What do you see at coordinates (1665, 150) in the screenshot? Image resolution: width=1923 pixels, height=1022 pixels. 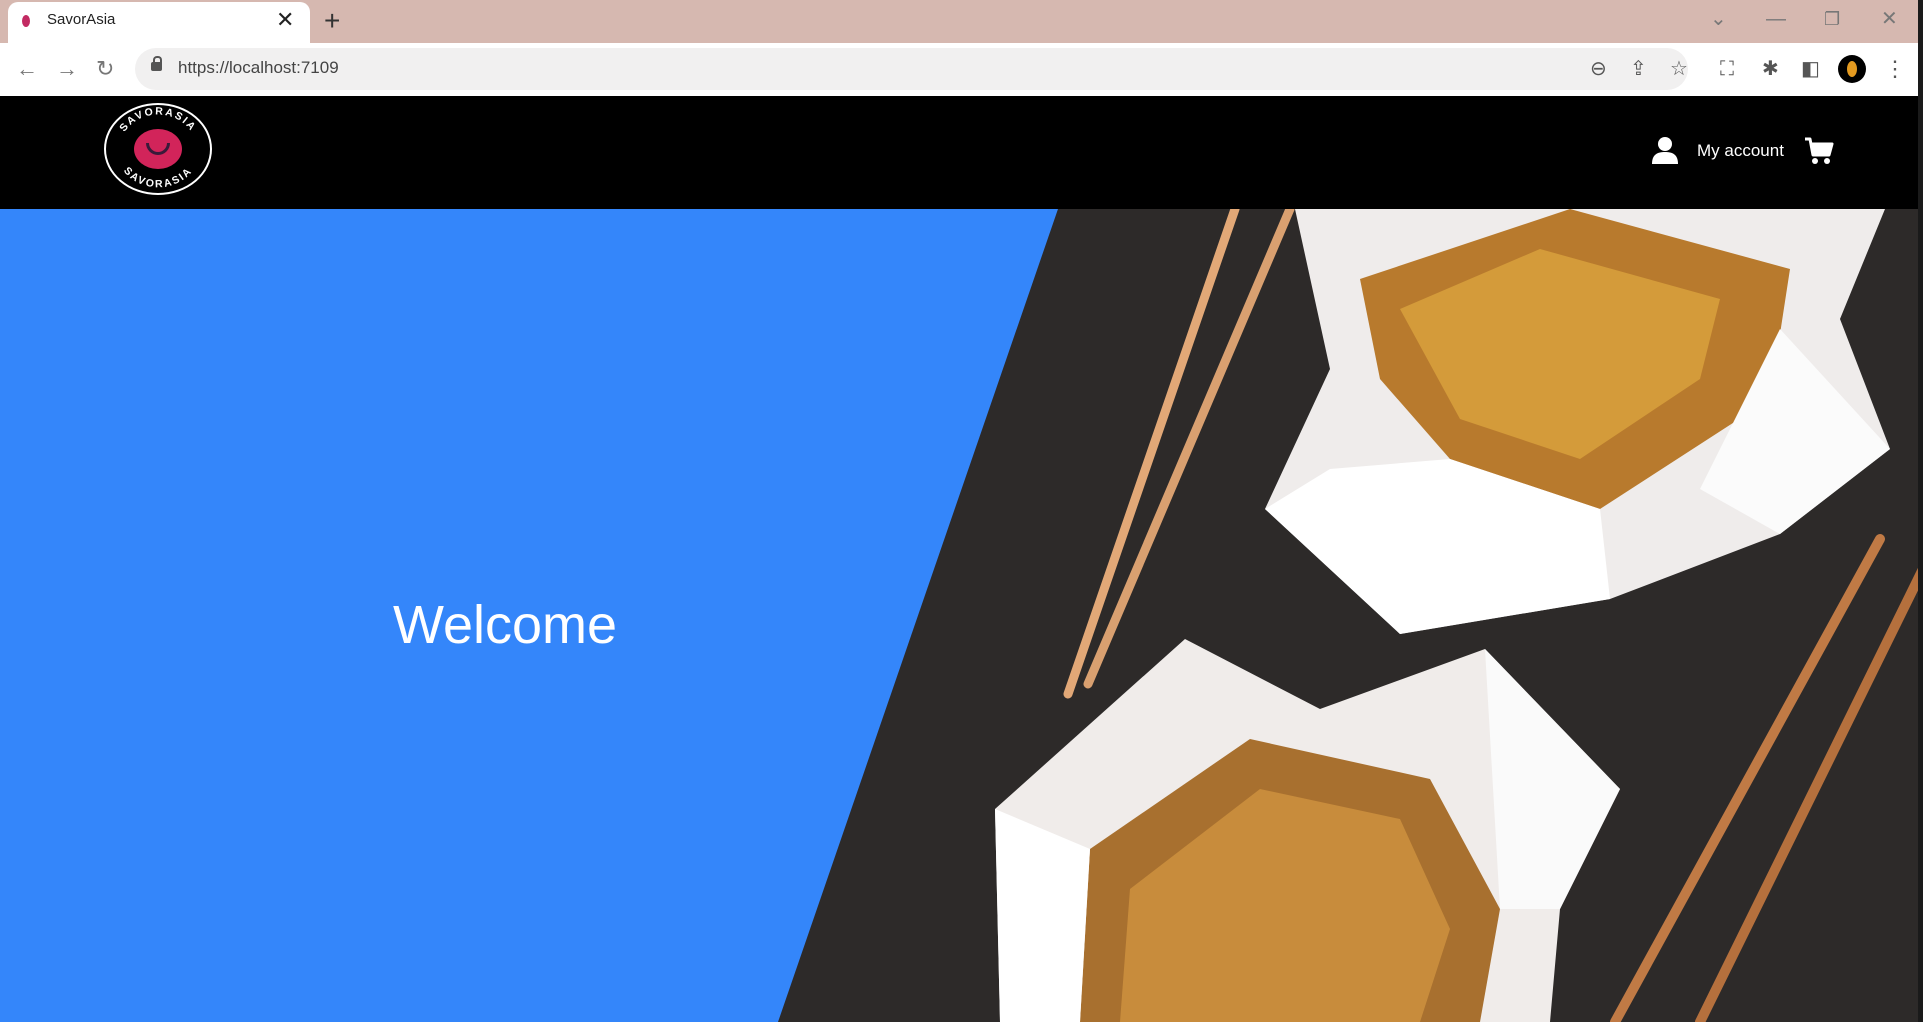 I see `user-icon` at bounding box center [1665, 150].